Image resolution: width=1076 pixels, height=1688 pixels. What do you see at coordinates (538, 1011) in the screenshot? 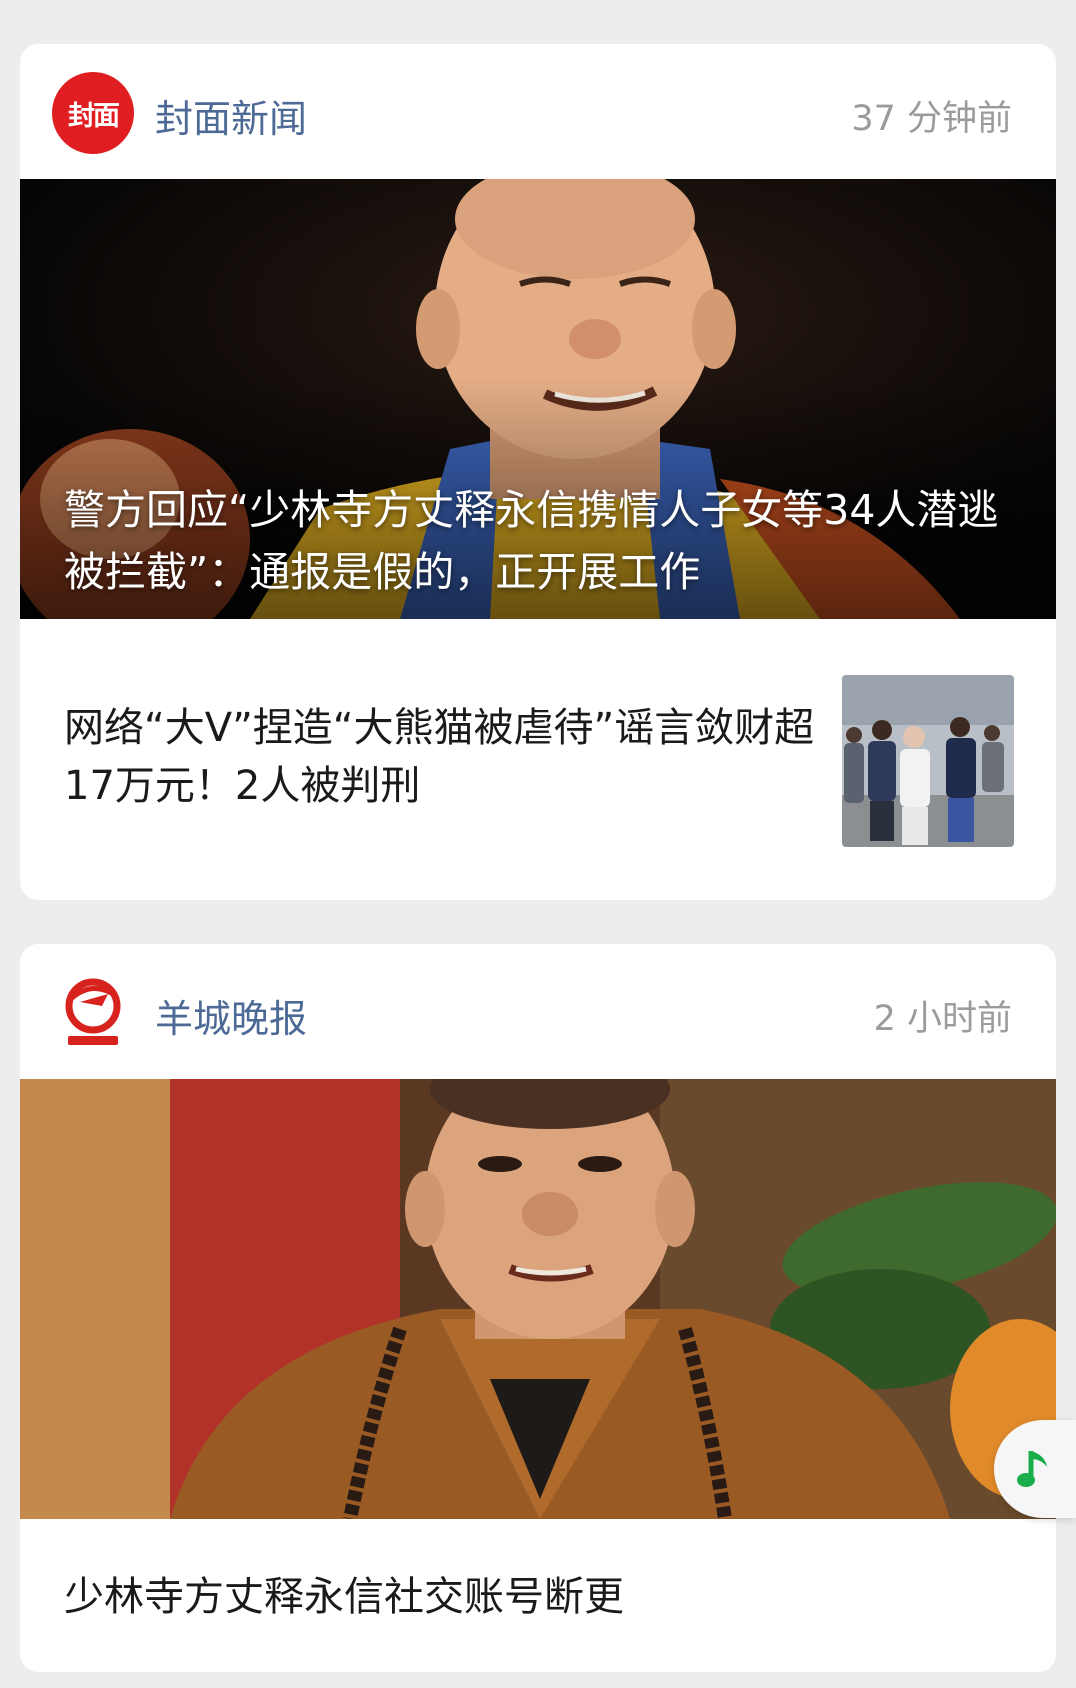
I see `card-header: 羊城晚报 2 小时前` at bounding box center [538, 1011].